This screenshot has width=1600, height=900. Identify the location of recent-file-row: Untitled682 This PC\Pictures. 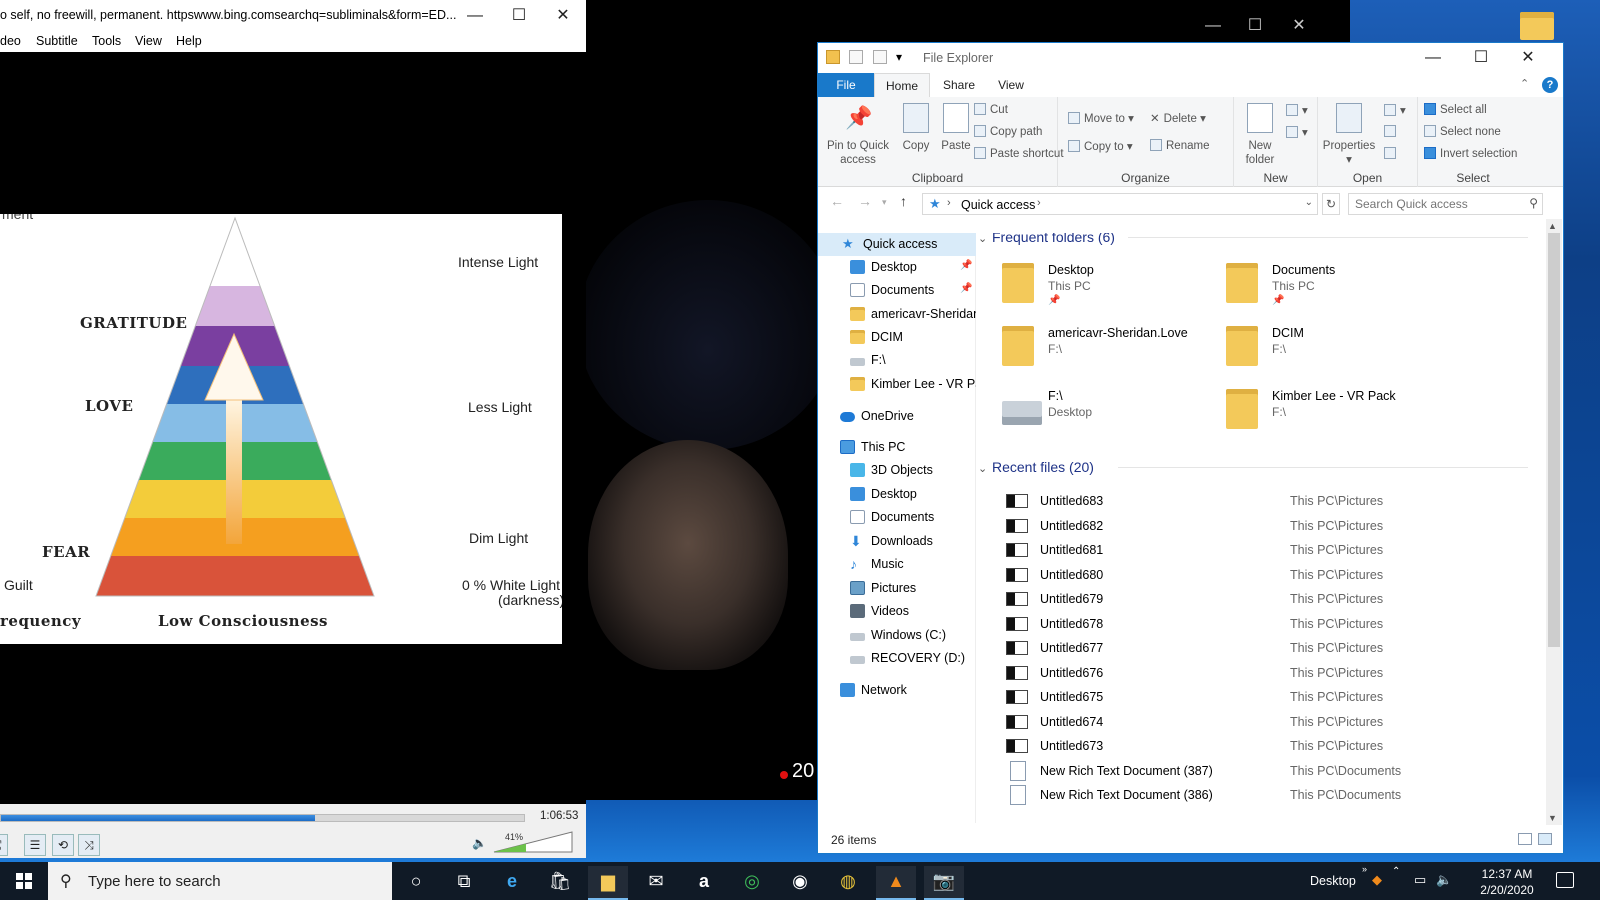
(1260, 526).